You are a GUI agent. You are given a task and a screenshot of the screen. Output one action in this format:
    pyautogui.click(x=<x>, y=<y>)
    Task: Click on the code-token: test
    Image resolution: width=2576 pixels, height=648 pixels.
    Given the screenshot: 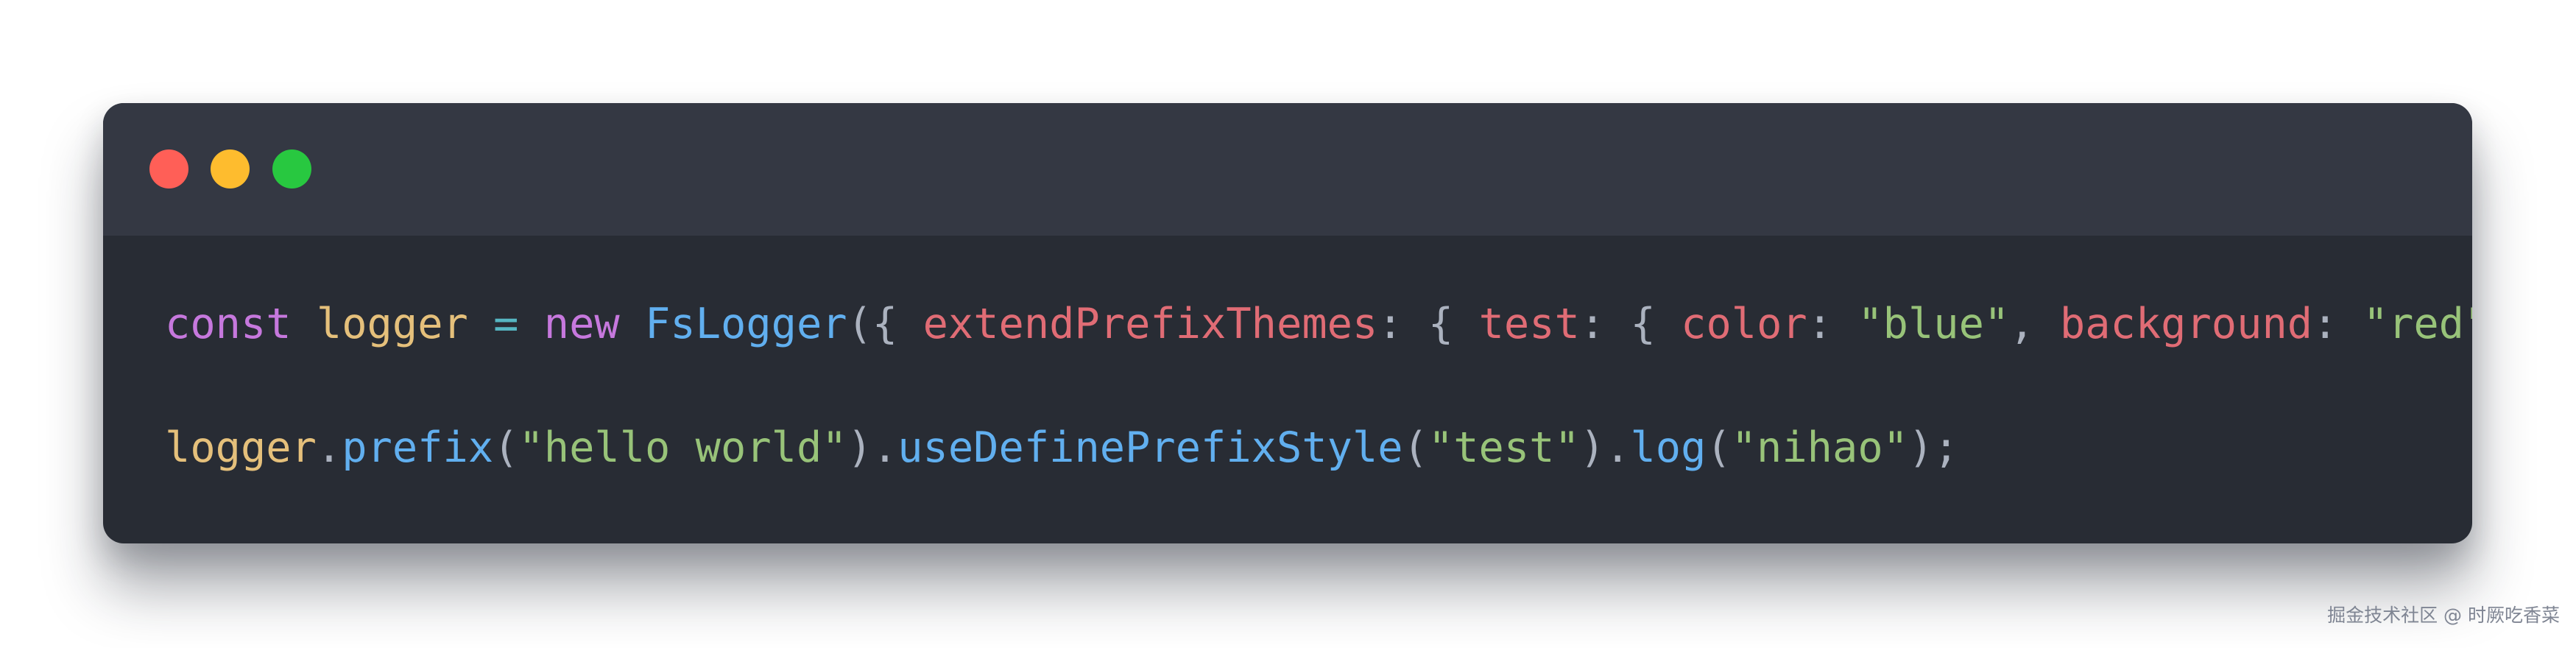 What is the action you would take?
    pyautogui.click(x=1529, y=324)
    